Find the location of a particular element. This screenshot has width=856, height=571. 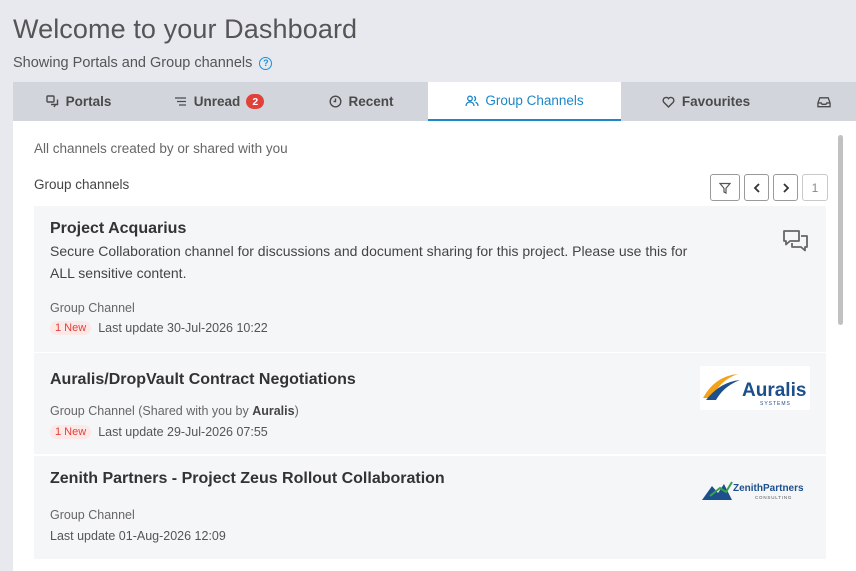

channel-update-row: 1 New Last update 29-Jul-2026 07:55 is located at coordinates (159, 432).